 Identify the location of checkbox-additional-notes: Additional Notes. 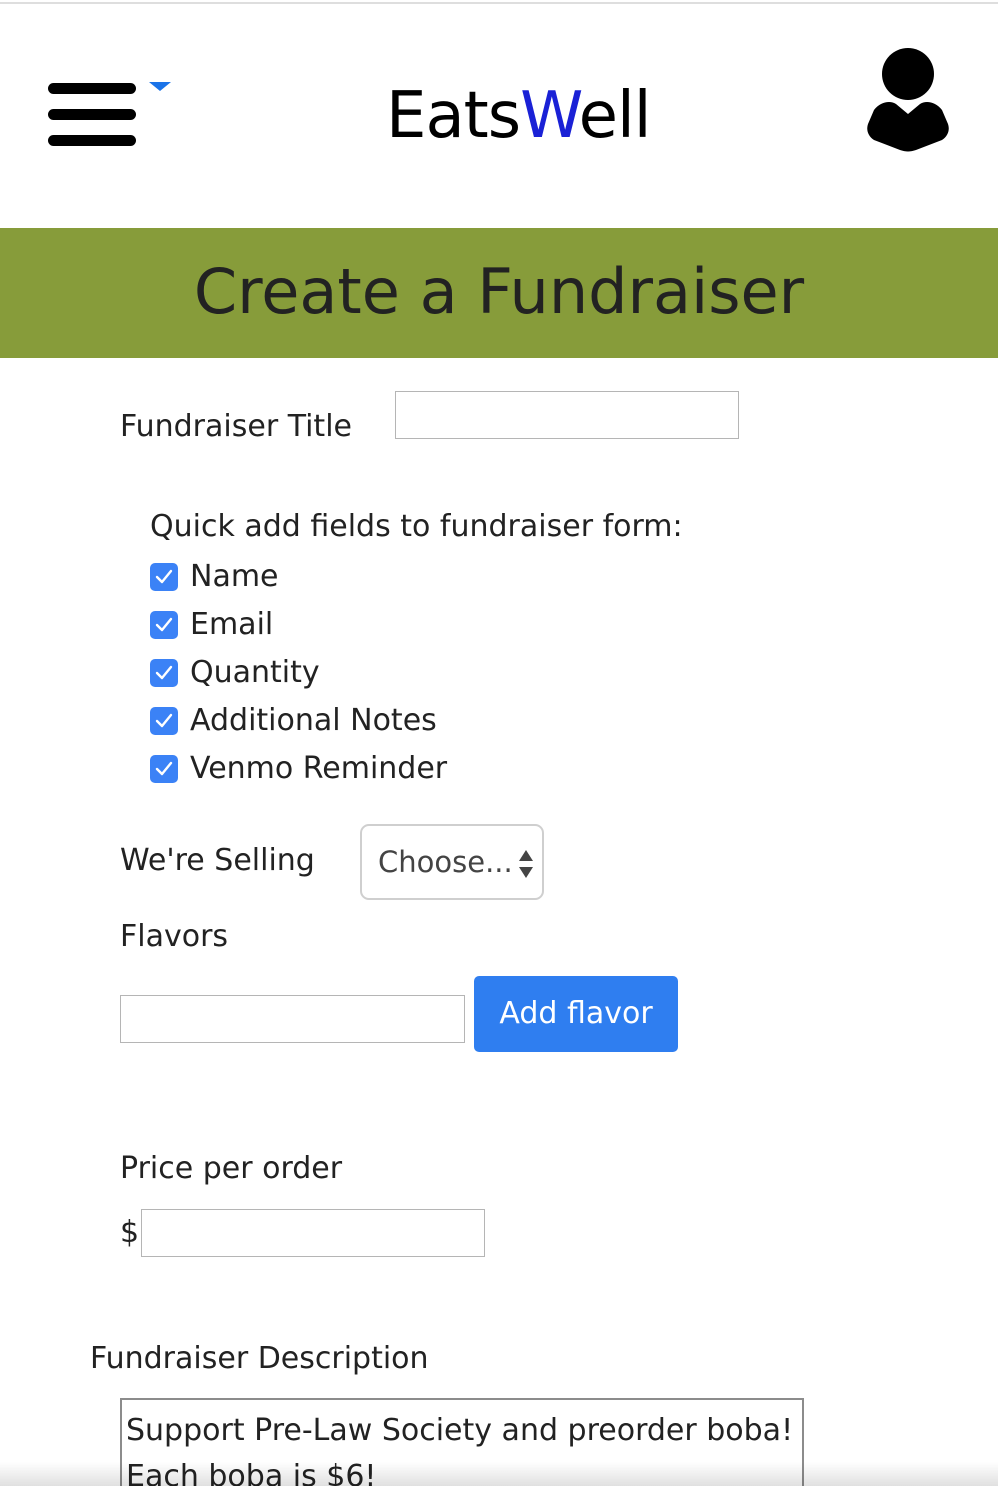
(293, 721).